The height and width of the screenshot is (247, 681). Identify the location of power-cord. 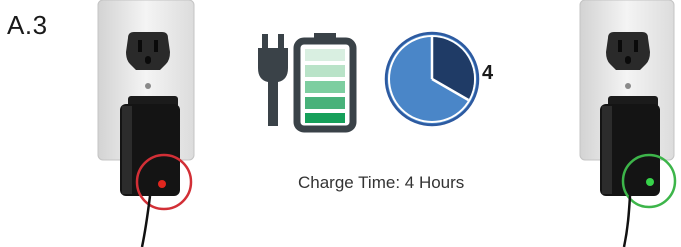
(627, 221).